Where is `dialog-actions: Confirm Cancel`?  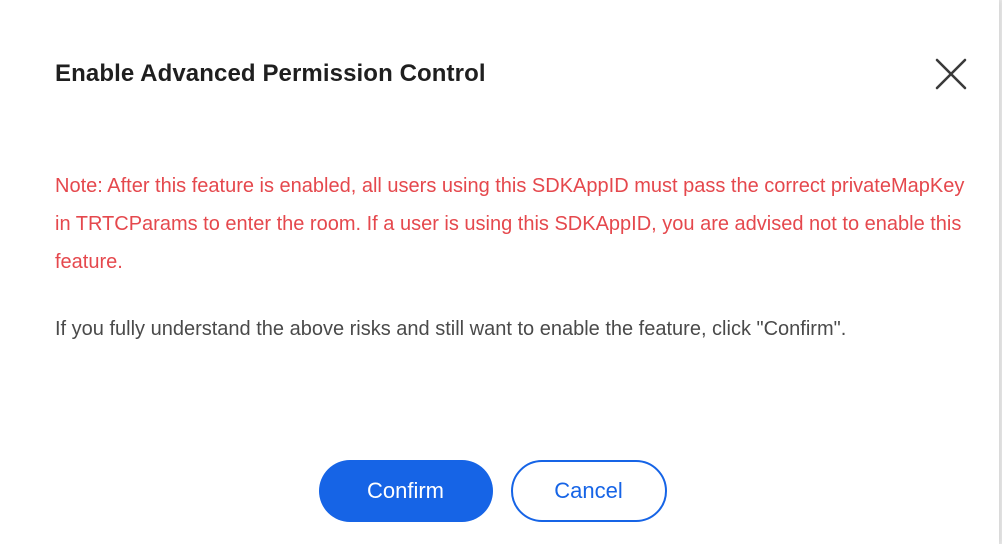 dialog-actions: Confirm Cancel is located at coordinates (499, 491).